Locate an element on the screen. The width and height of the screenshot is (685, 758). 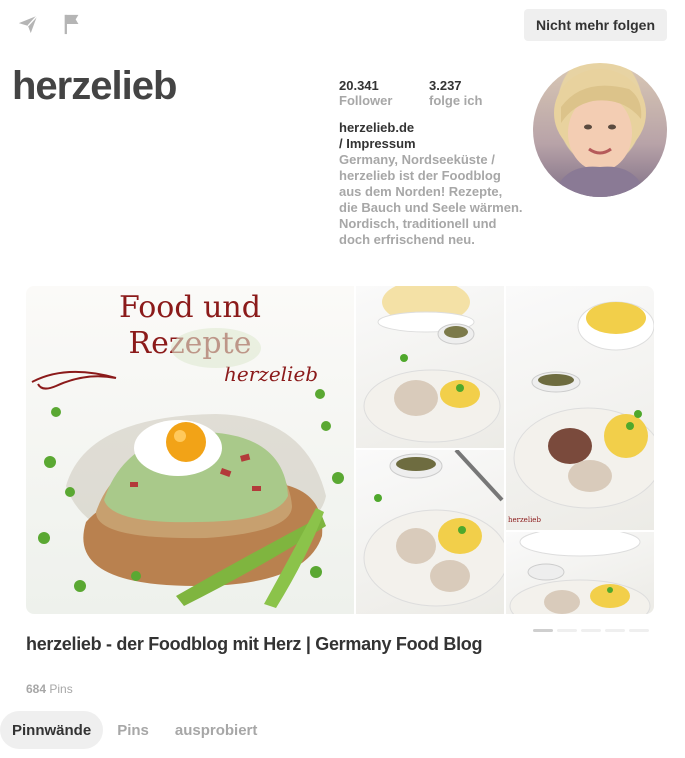
imprint-link: / Impressum is located at coordinates (431, 144).